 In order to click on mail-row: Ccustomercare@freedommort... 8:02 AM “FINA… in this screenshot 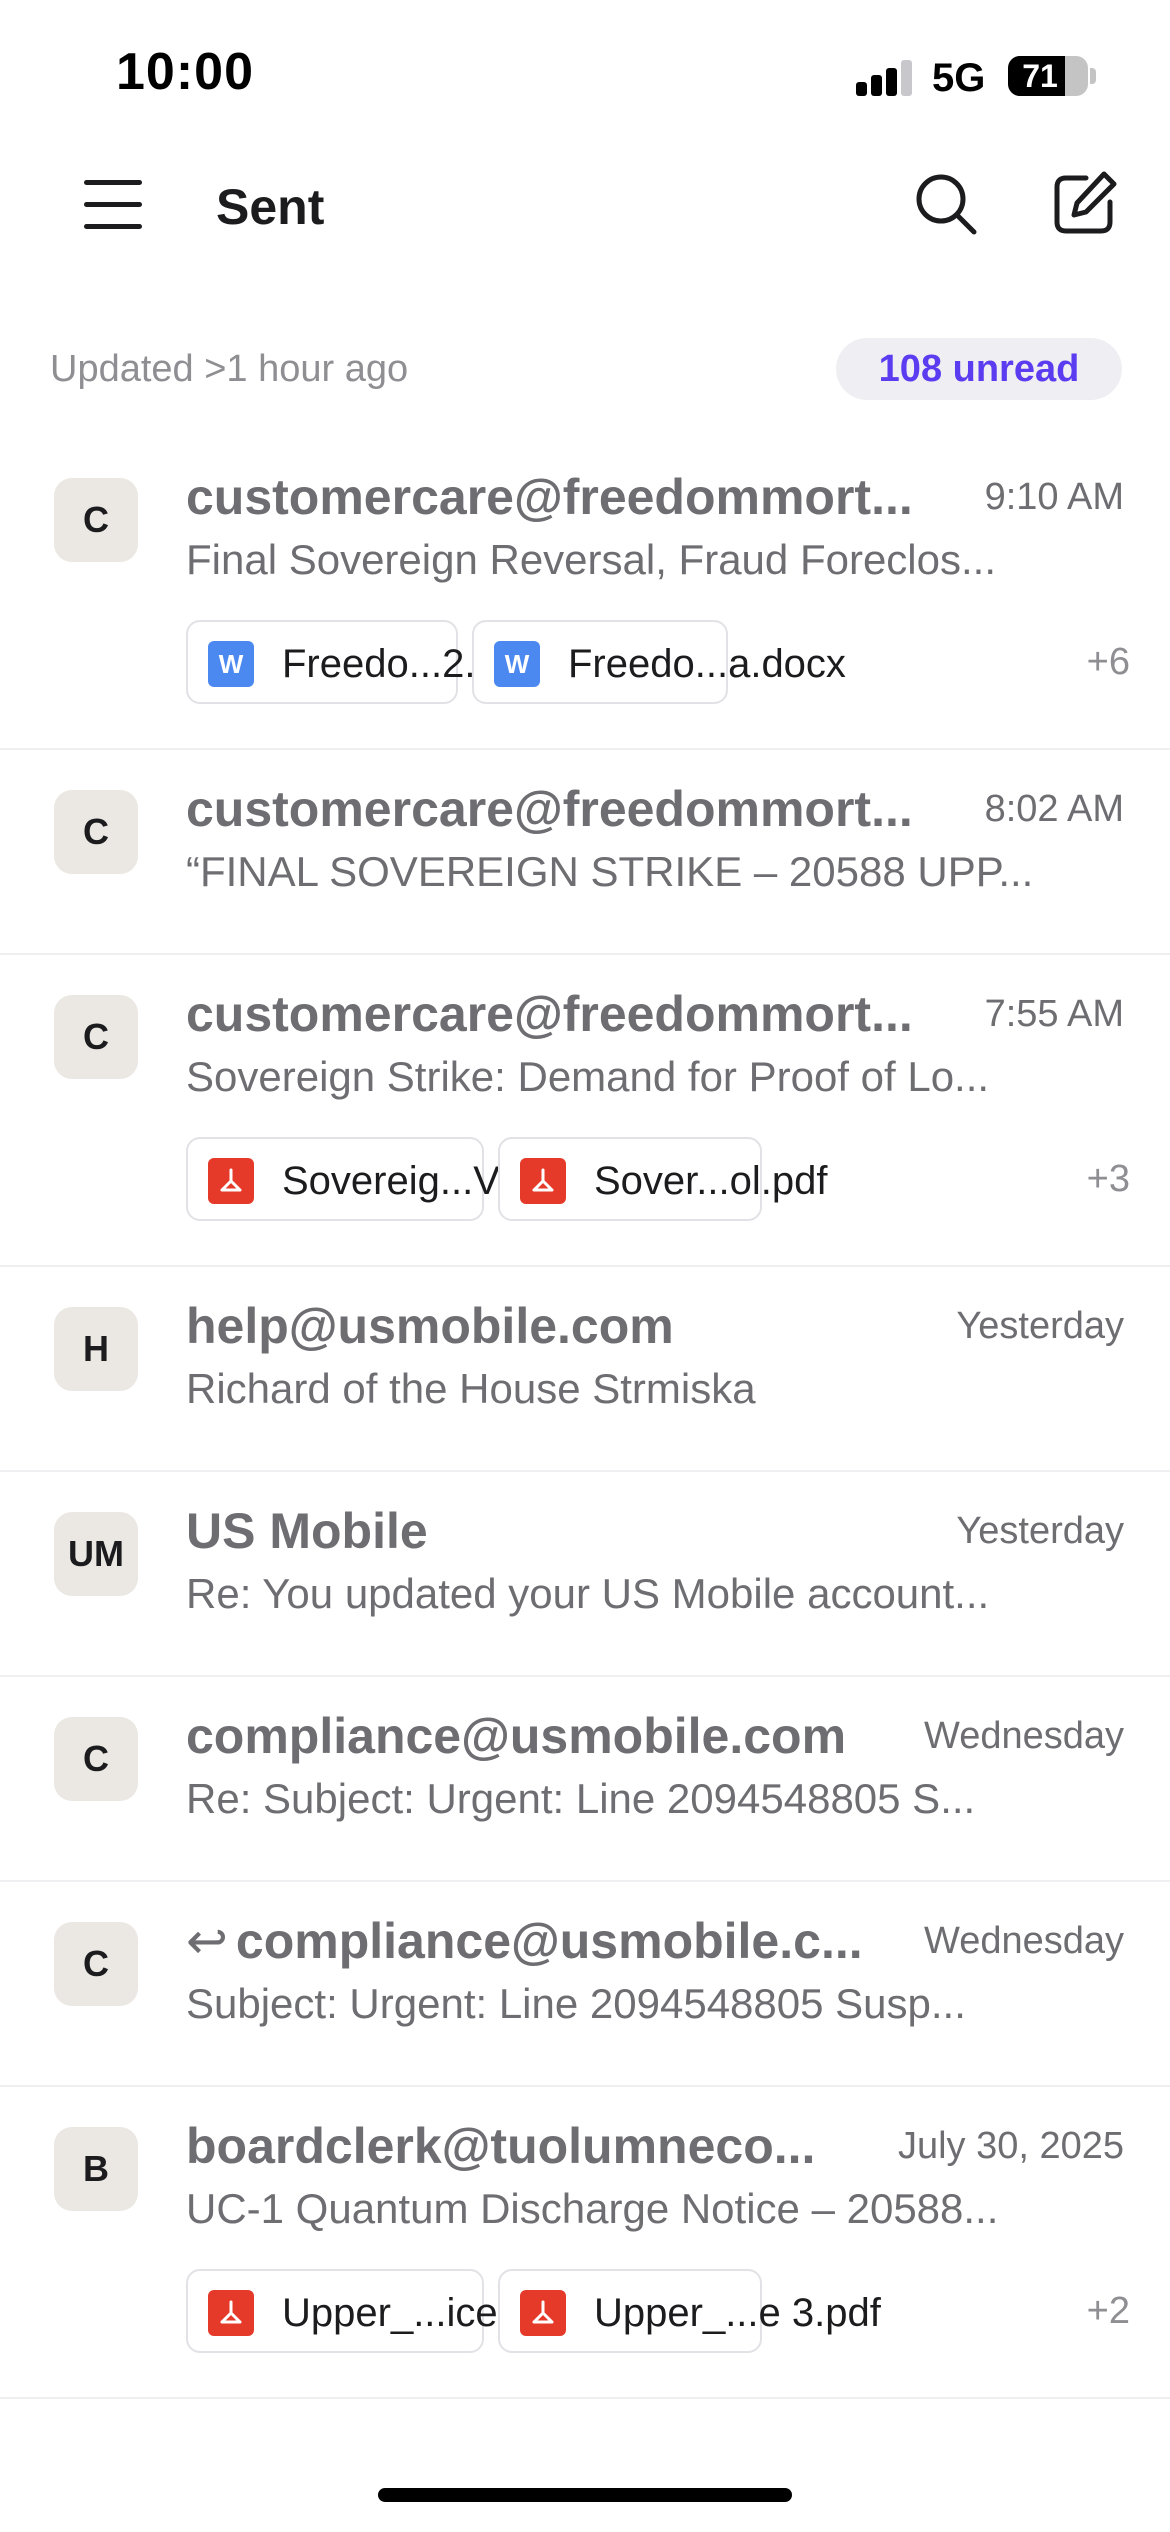, I will do `click(585, 852)`.